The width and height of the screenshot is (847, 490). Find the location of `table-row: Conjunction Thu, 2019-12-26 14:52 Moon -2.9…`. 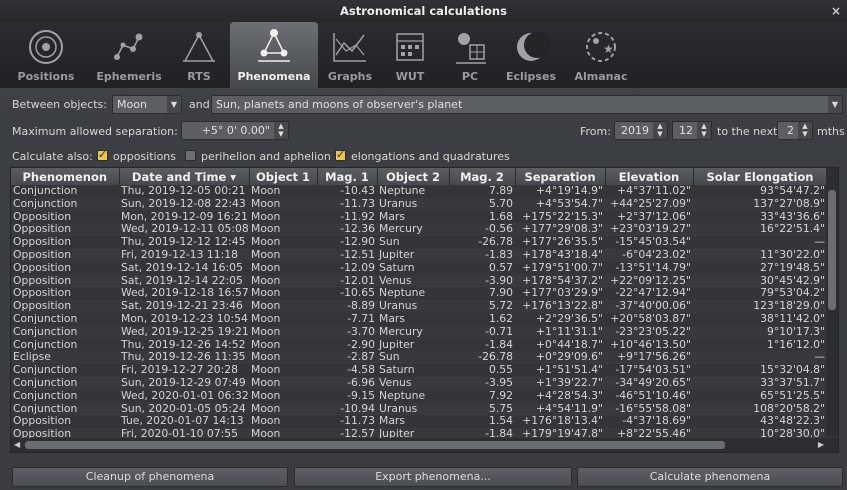

table-row: Conjunction Thu, 2019-12-26 14:52 Moon -2.9… is located at coordinates (419, 345).